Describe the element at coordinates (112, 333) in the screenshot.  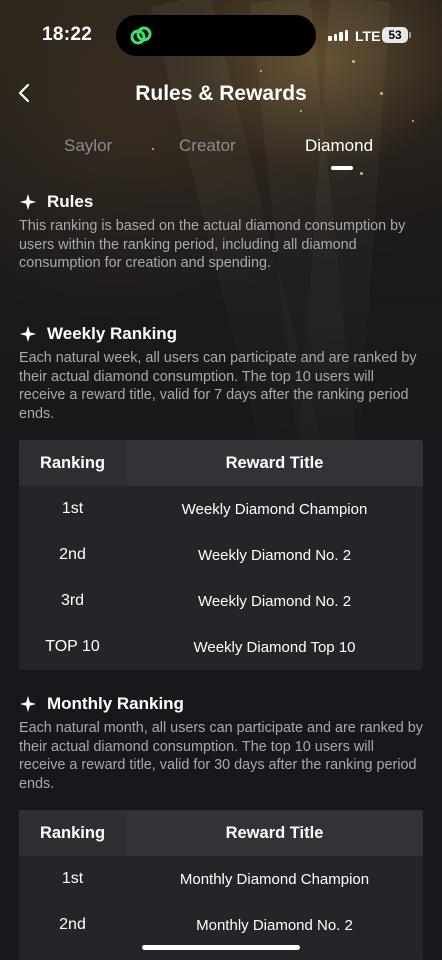
I see `weekly-heading-text: Weekly Ranking` at that location.